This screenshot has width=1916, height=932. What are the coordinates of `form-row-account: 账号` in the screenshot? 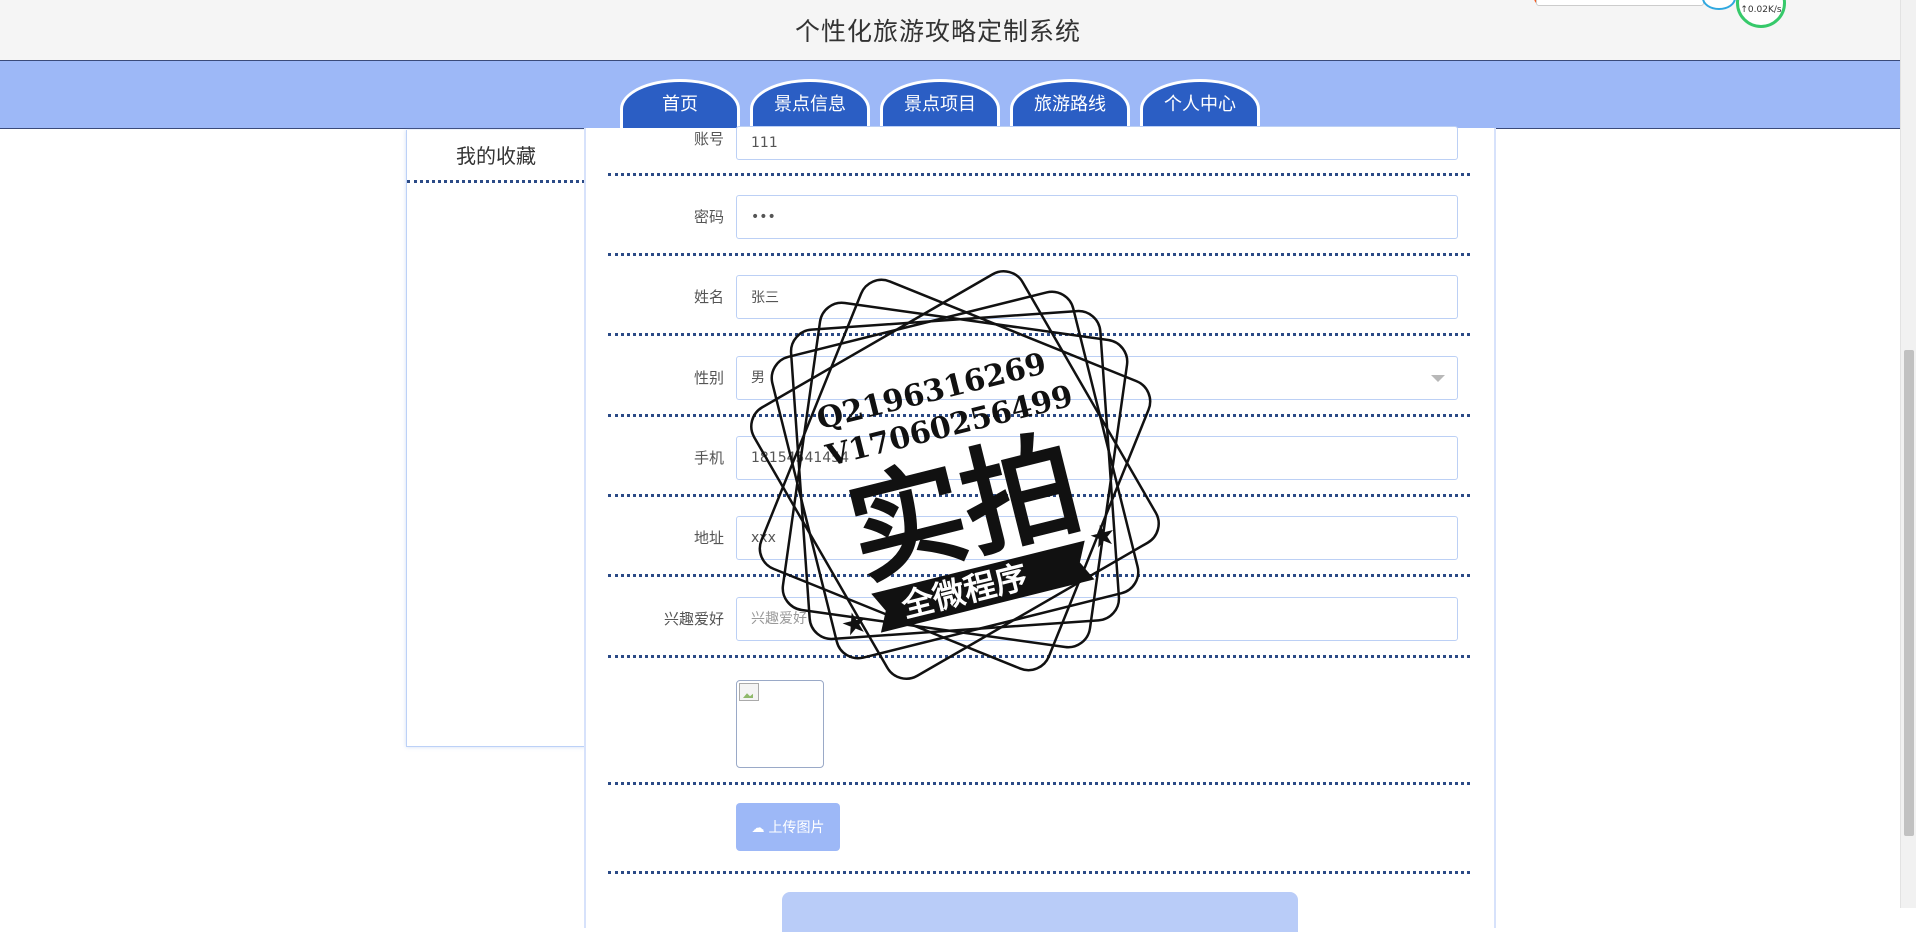 It's located at (1039, 151).